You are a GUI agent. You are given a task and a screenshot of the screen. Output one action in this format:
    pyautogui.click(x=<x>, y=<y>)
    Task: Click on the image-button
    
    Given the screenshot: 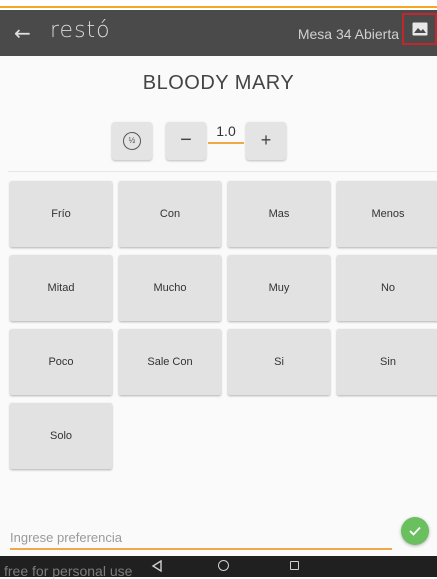 What is the action you would take?
    pyautogui.click(x=419, y=29)
    